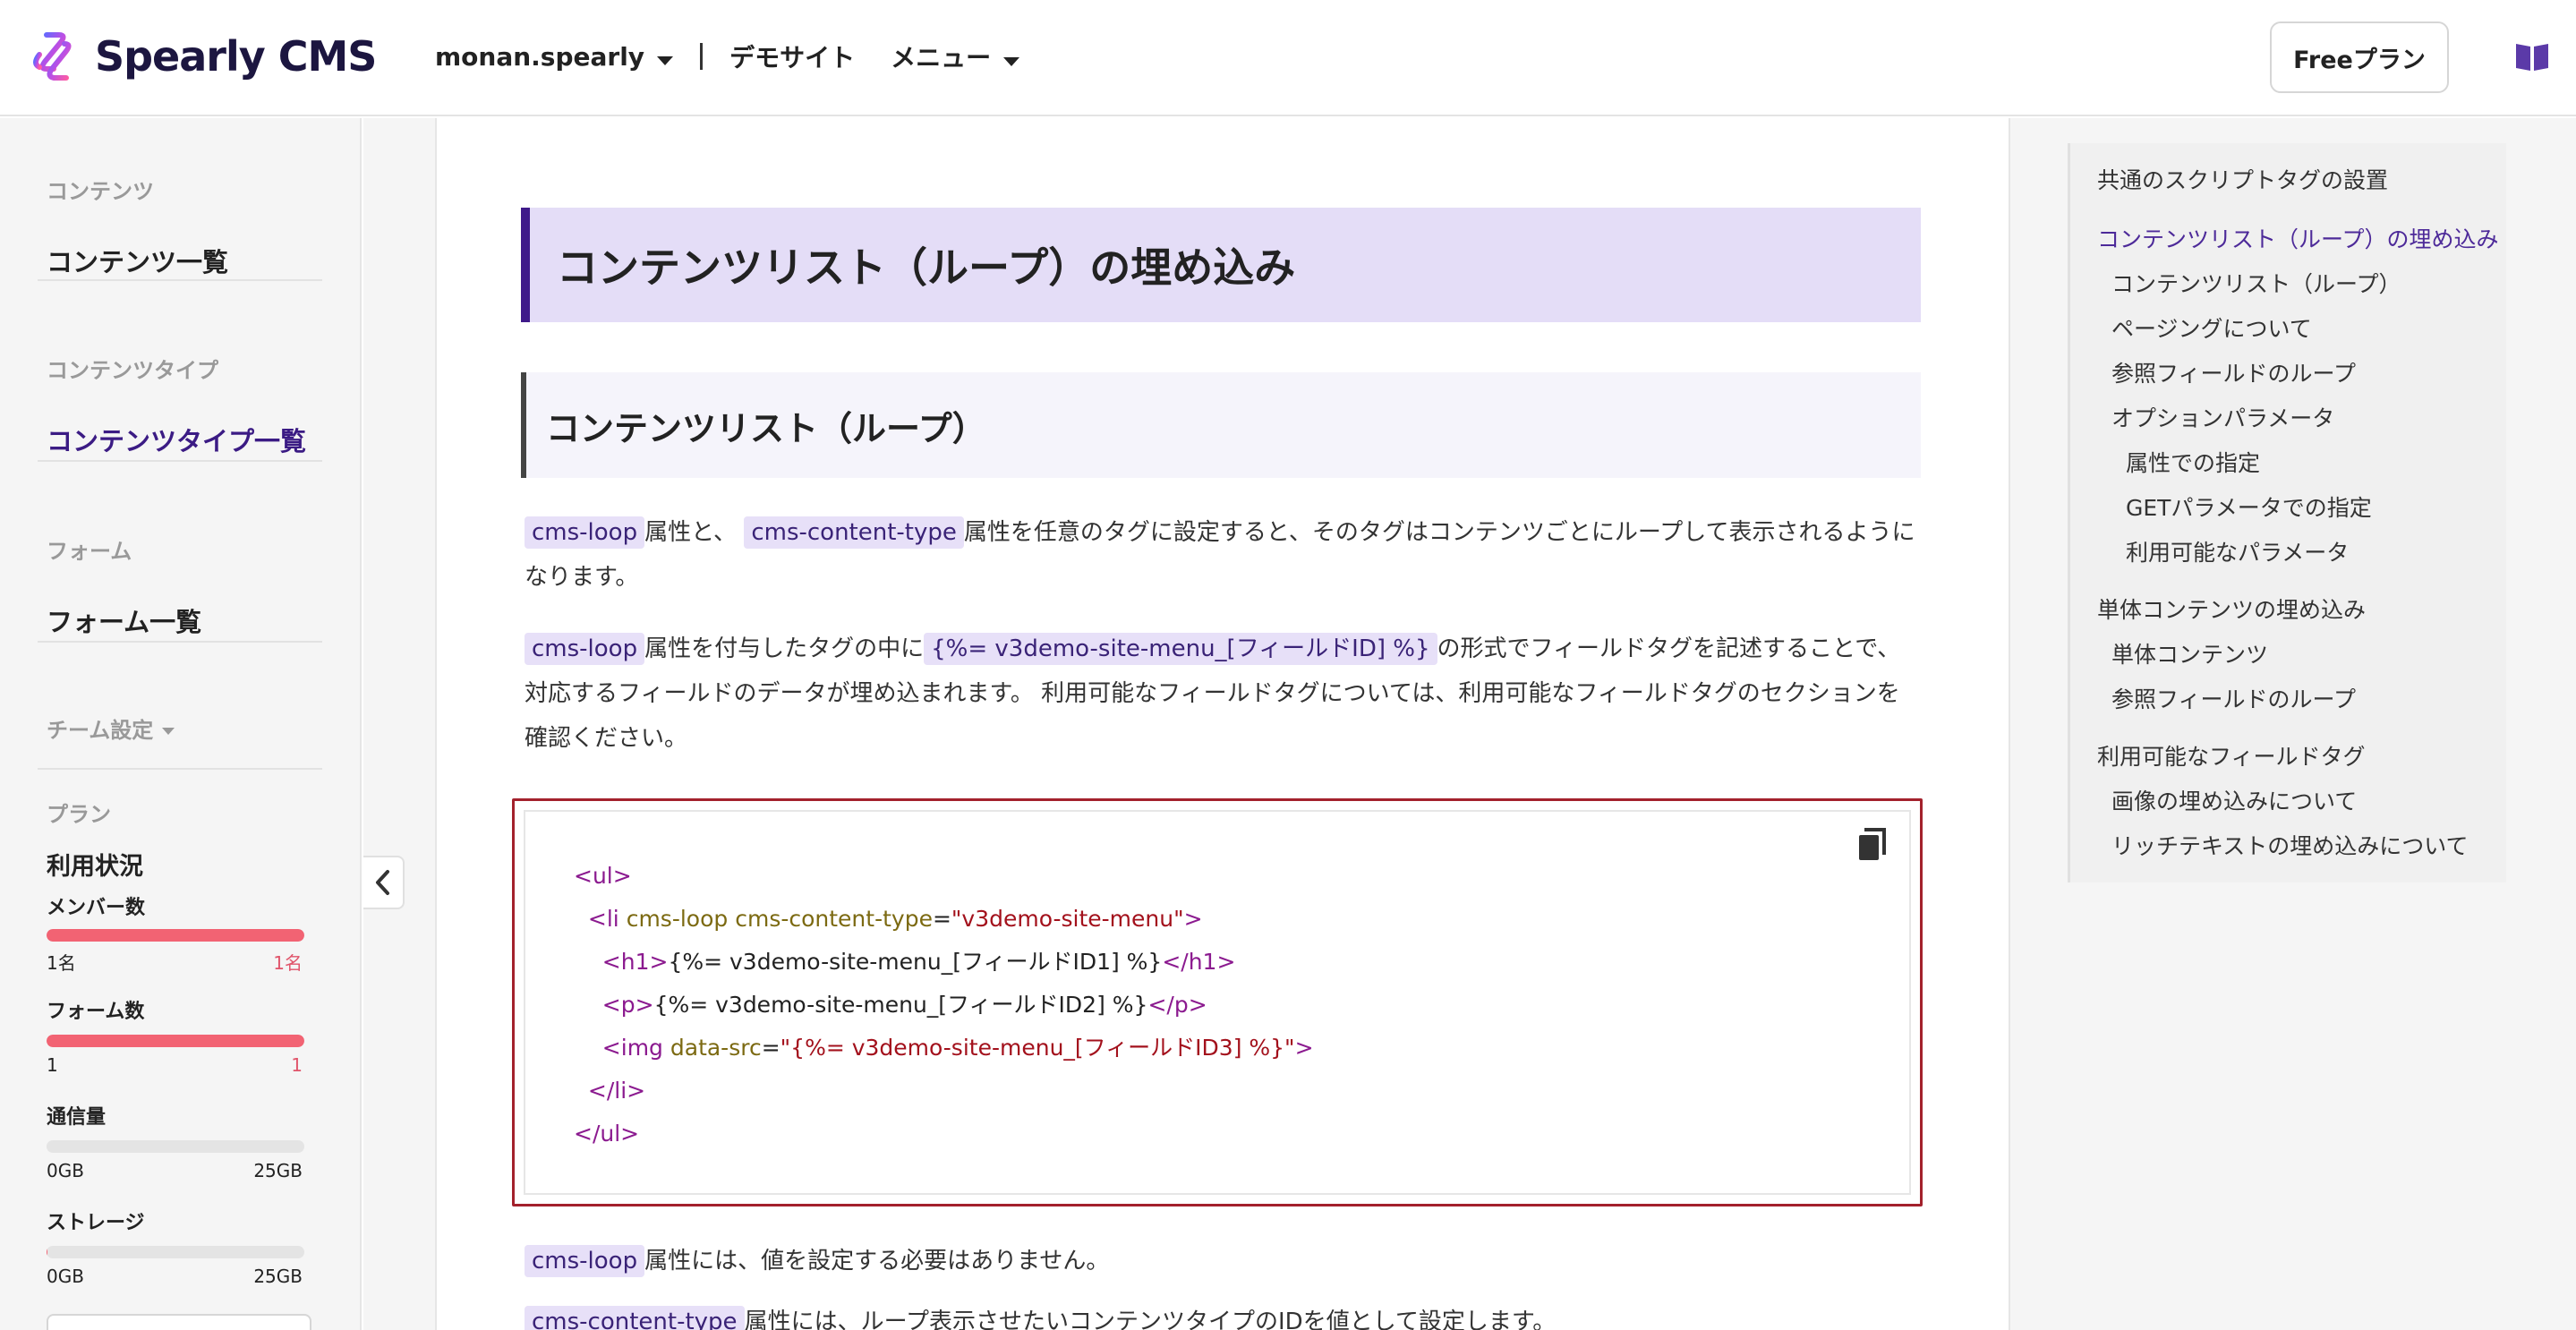 The width and height of the screenshot is (2576, 1330). Describe the element at coordinates (2231, 609) in the screenshot. I see `toc-item: 単体コンテンツの埋め込み` at that location.